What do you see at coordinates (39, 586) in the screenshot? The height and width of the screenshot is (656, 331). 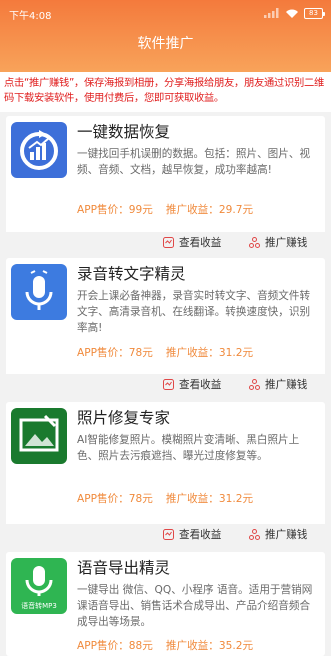 I see `voice-export-icon: 语音转MP3` at bounding box center [39, 586].